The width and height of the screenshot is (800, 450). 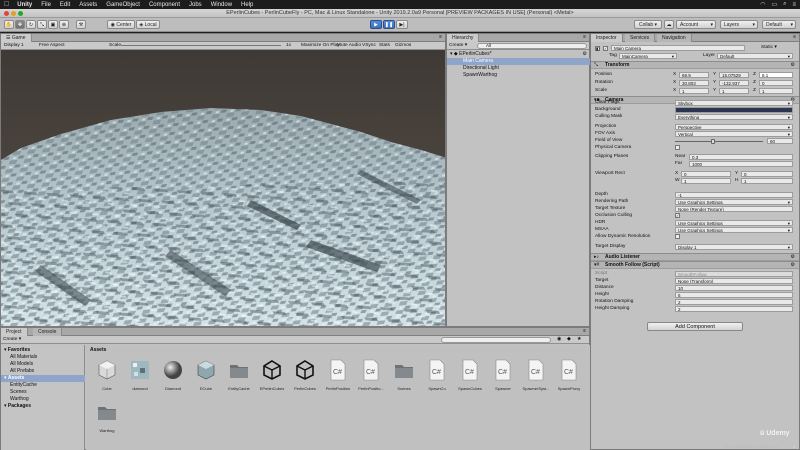 I want to click on target-field: None (Transform), so click(x=734, y=281).